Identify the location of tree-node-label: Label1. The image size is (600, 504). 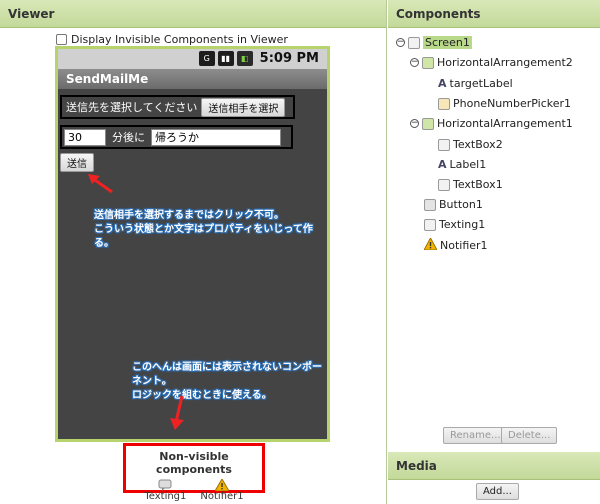
(468, 164).